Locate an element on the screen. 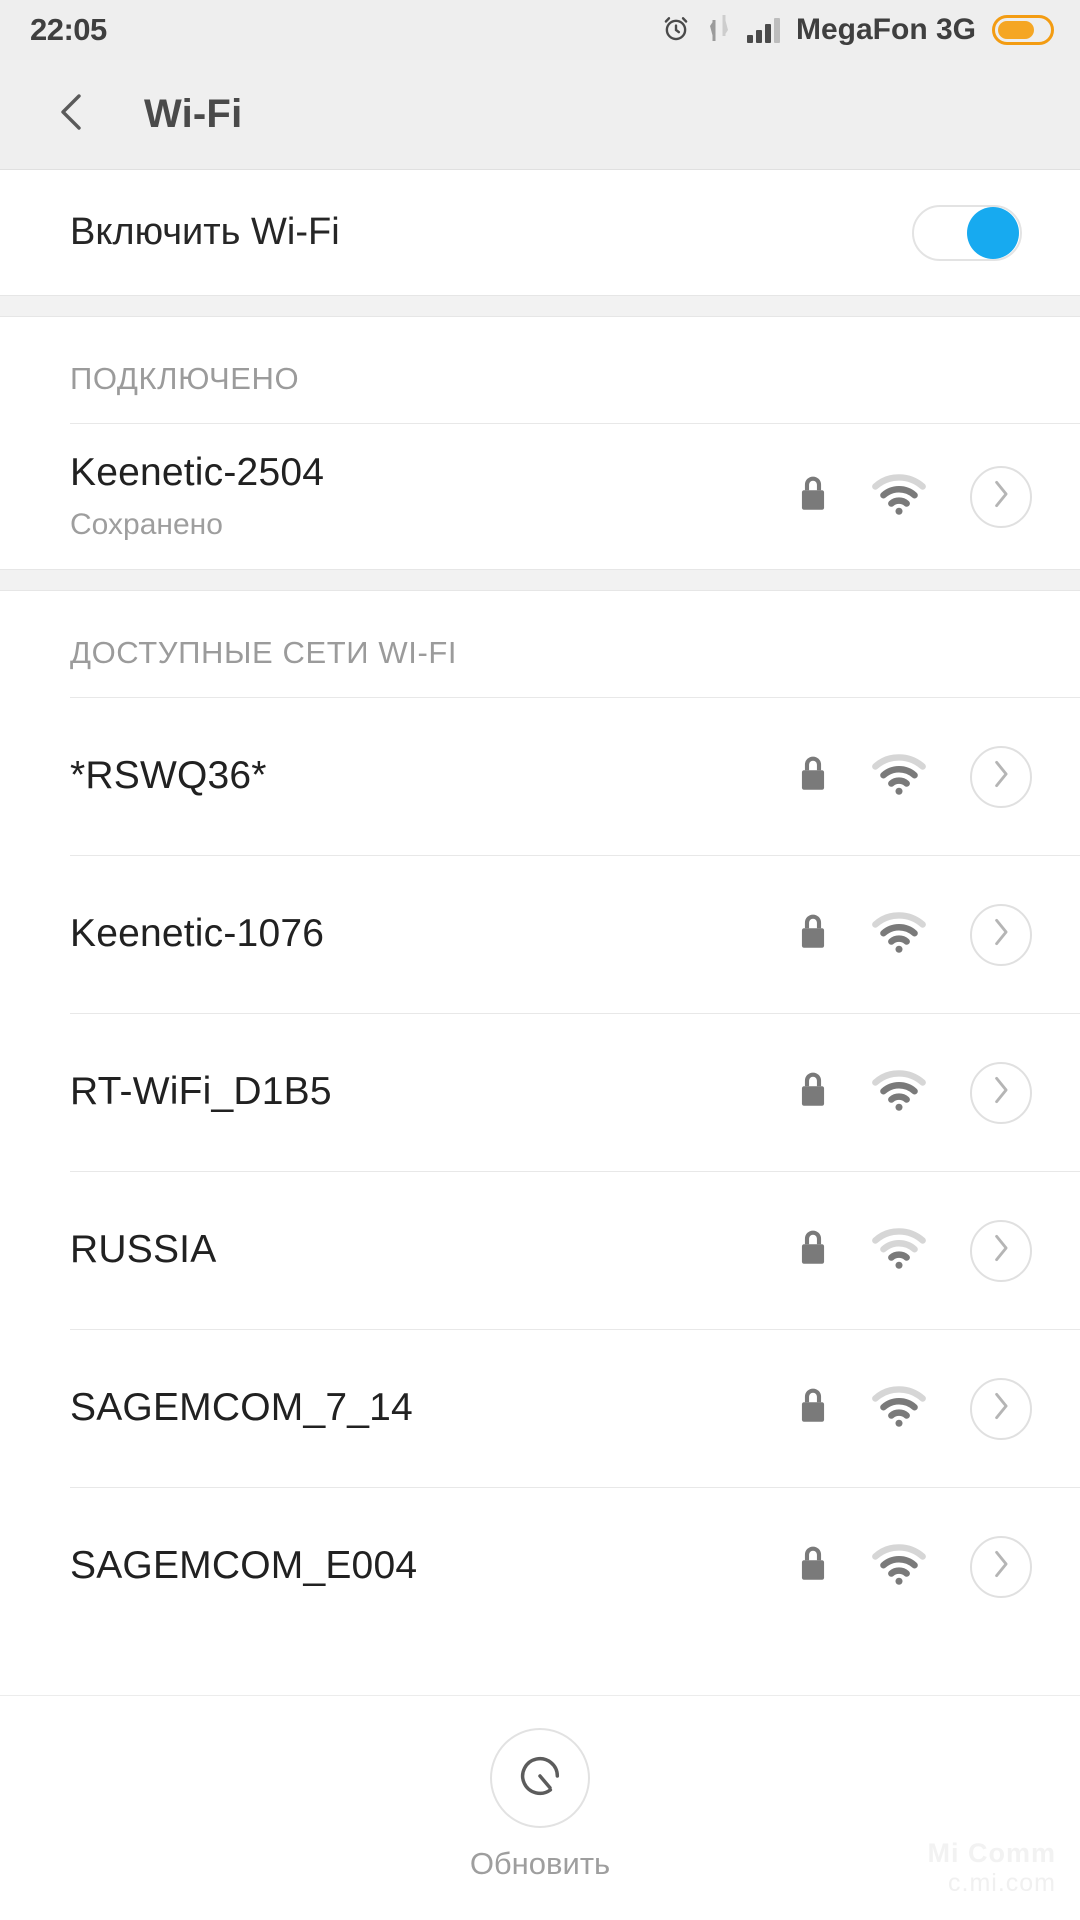 The height and width of the screenshot is (1920, 1080). chevron-left-icon is located at coordinates (72, 114).